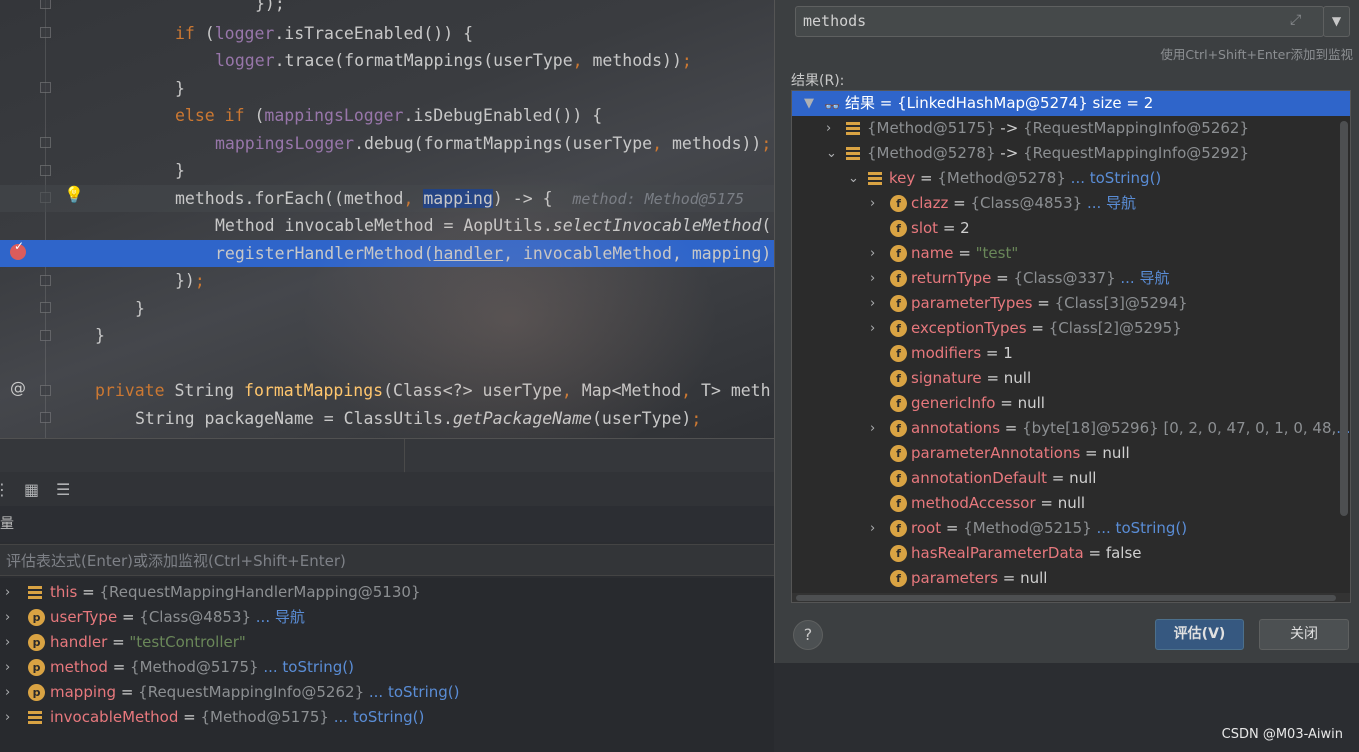 This screenshot has height=752, width=1359. What do you see at coordinates (946, 378) in the screenshot?
I see `node-name: signature` at bounding box center [946, 378].